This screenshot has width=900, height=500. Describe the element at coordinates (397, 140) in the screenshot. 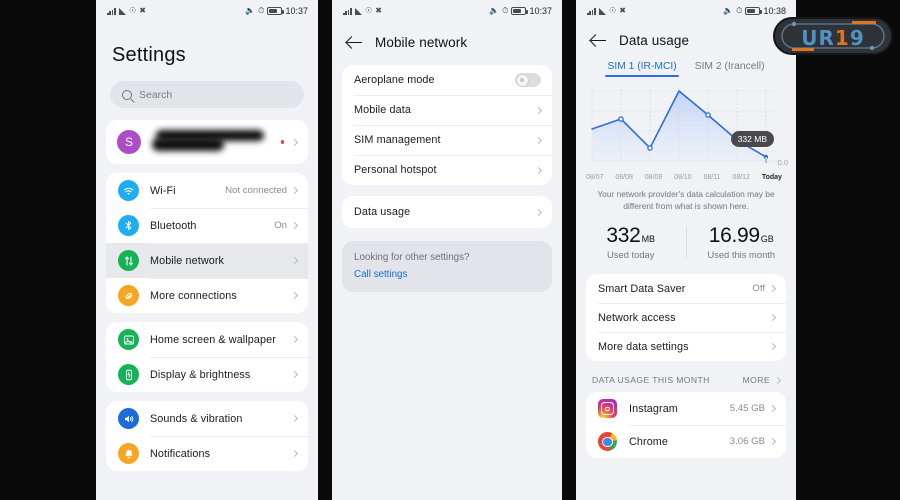

I see `settings-row-label: SIM management` at that location.